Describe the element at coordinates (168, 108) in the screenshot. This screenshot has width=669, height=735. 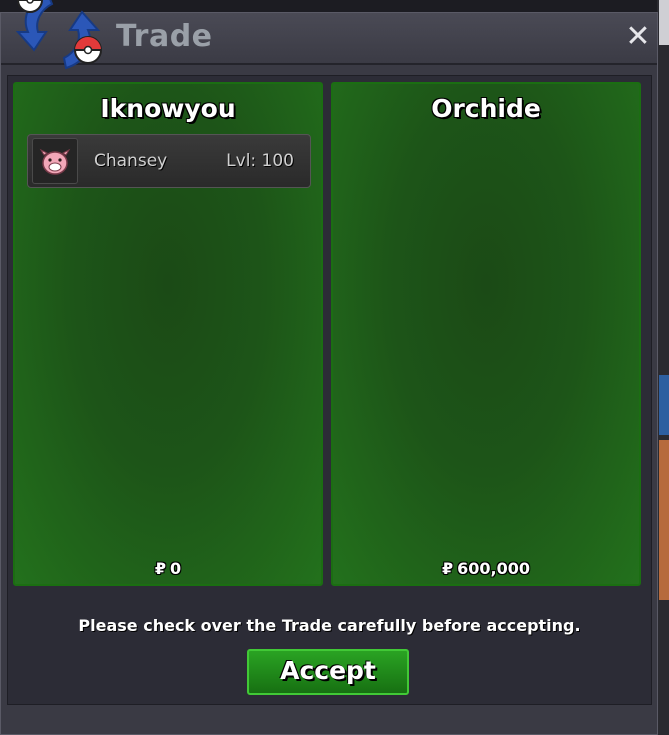
I see `player-name-left: Iknowyou` at that location.